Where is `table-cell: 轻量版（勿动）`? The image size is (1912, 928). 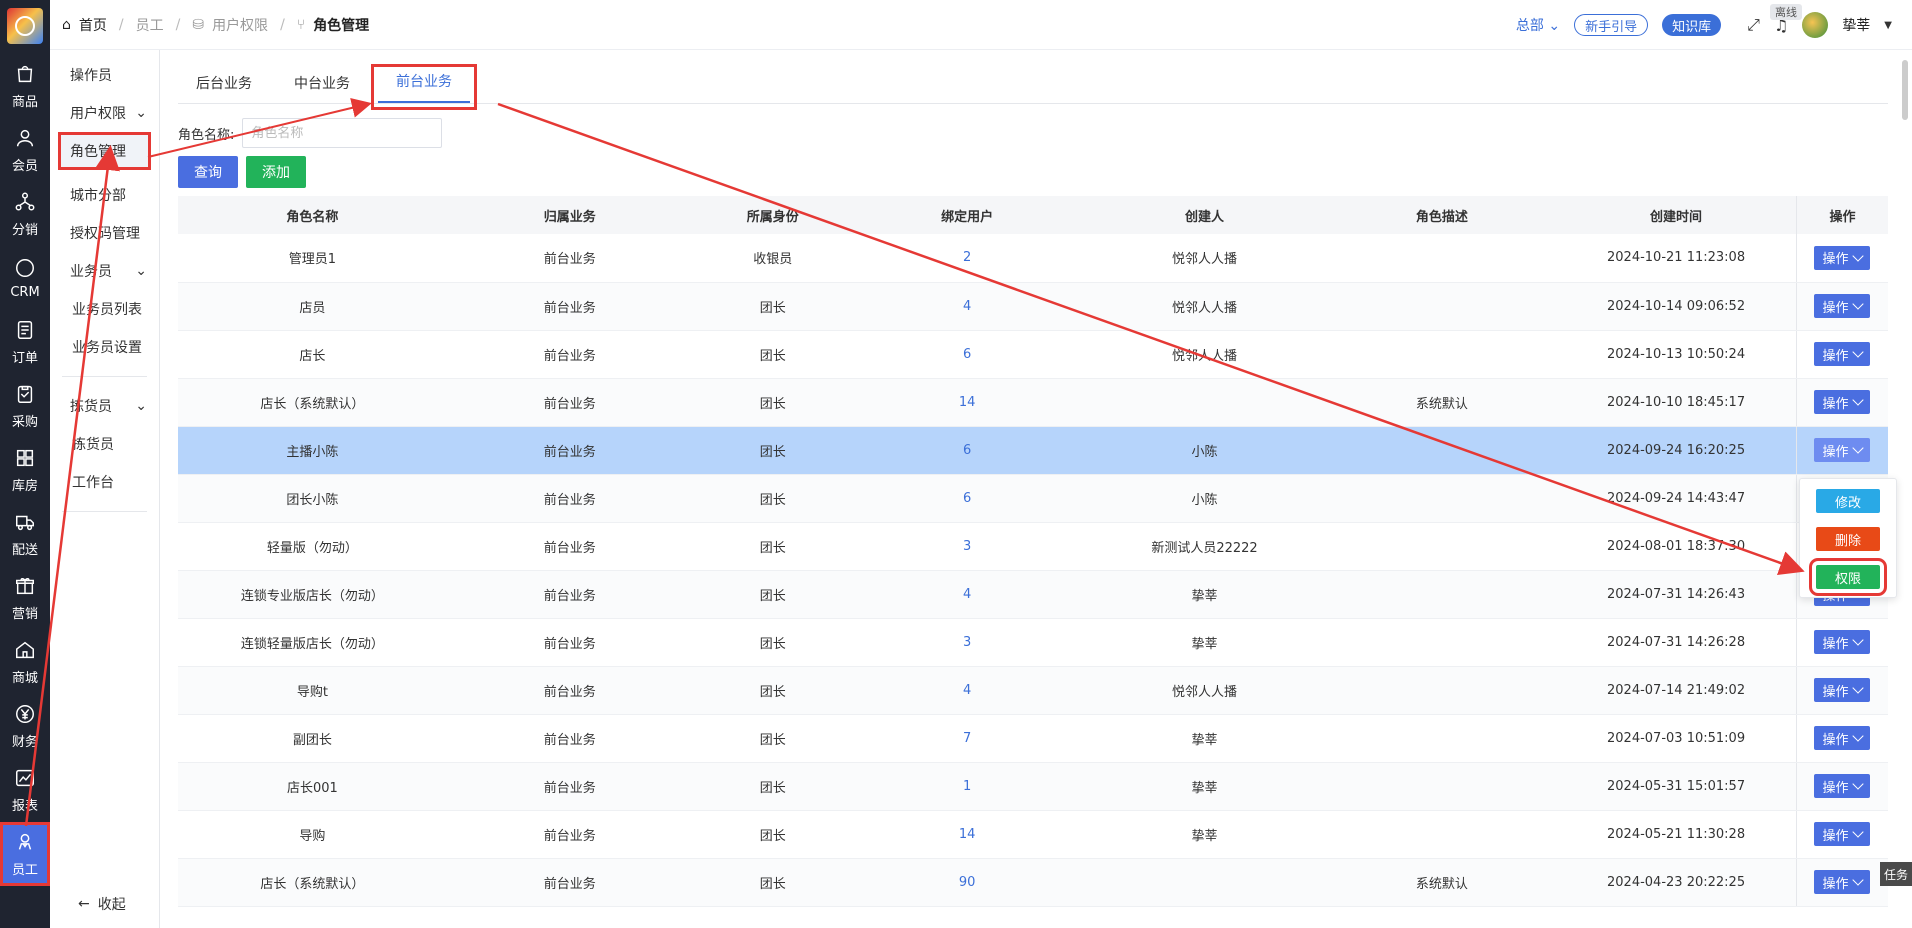 table-cell: 轻量版（勿动） is located at coordinates (312, 546).